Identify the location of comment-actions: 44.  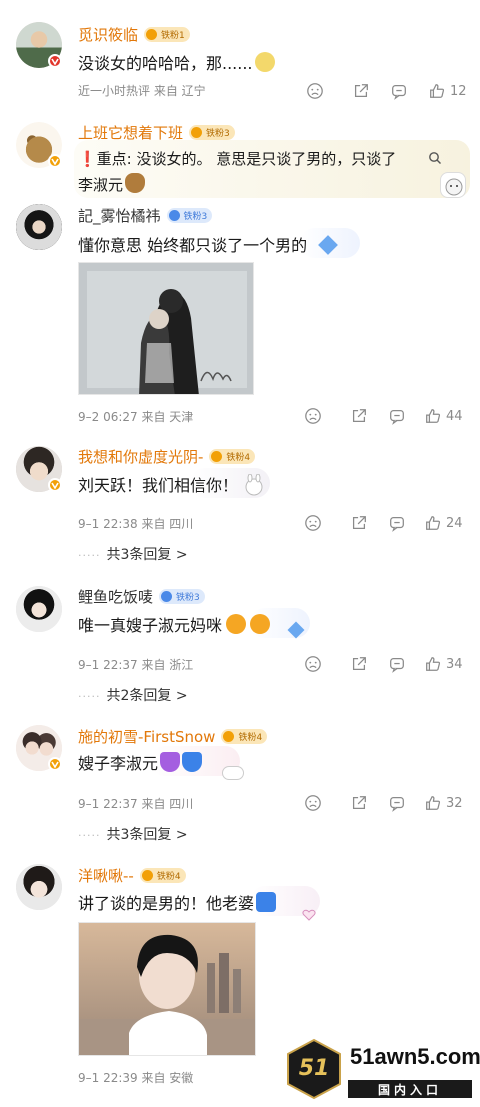
(385, 416).